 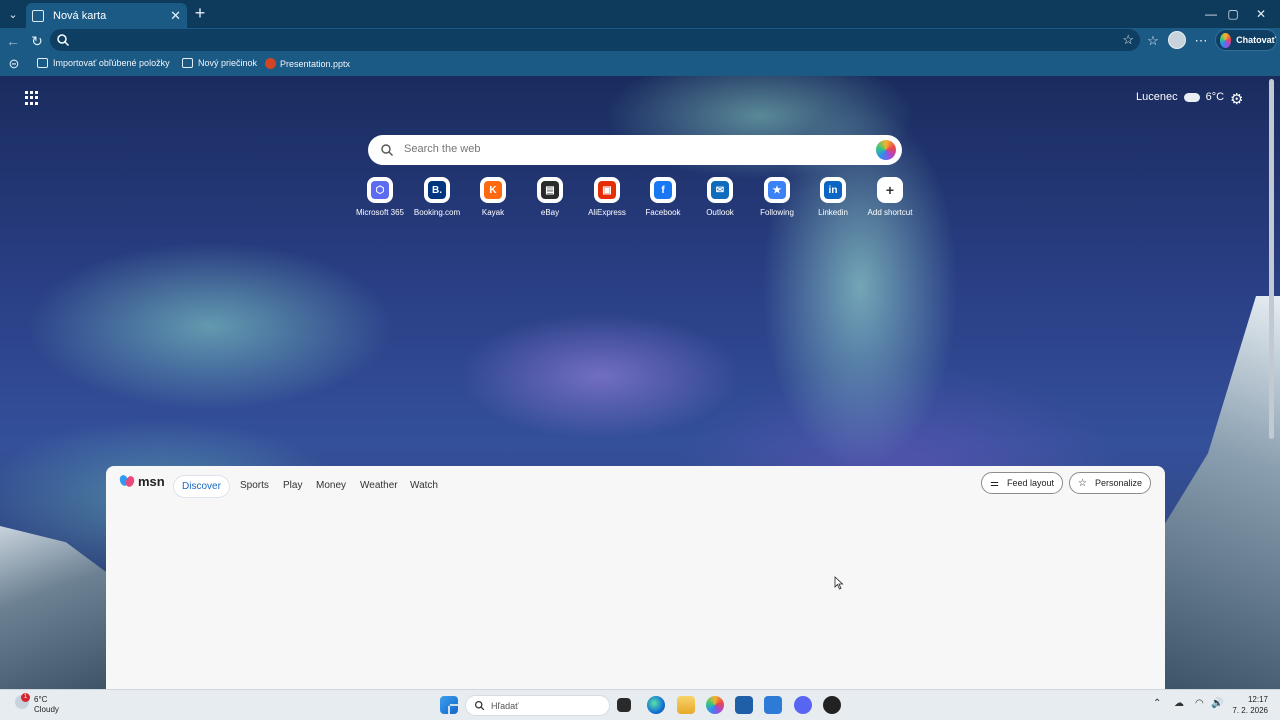 What do you see at coordinates (1179, 703) in the screenshot?
I see `onedrive-icon: ☁` at bounding box center [1179, 703].